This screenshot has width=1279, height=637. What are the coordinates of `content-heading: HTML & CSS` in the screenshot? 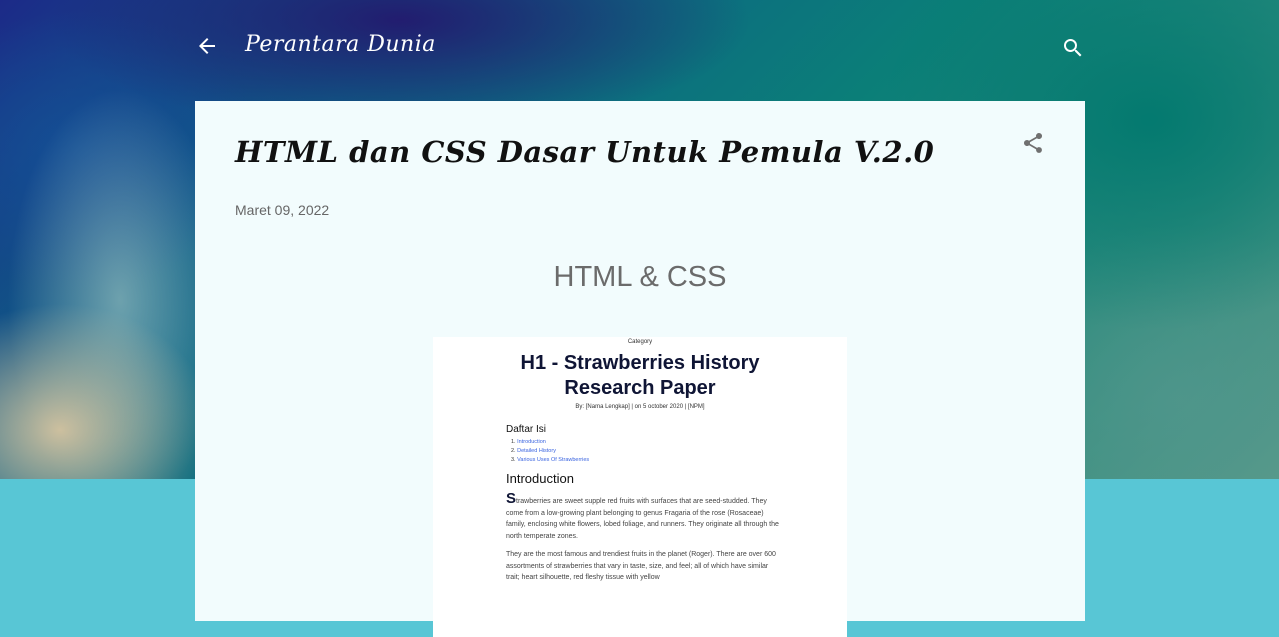 It's located at (640, 277).